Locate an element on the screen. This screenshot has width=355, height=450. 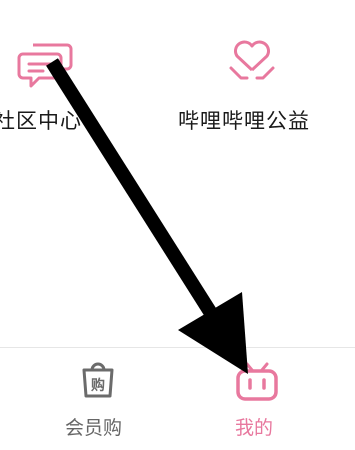
grid-item-community-center: 社区中心 is located at coordinates (60, 88).